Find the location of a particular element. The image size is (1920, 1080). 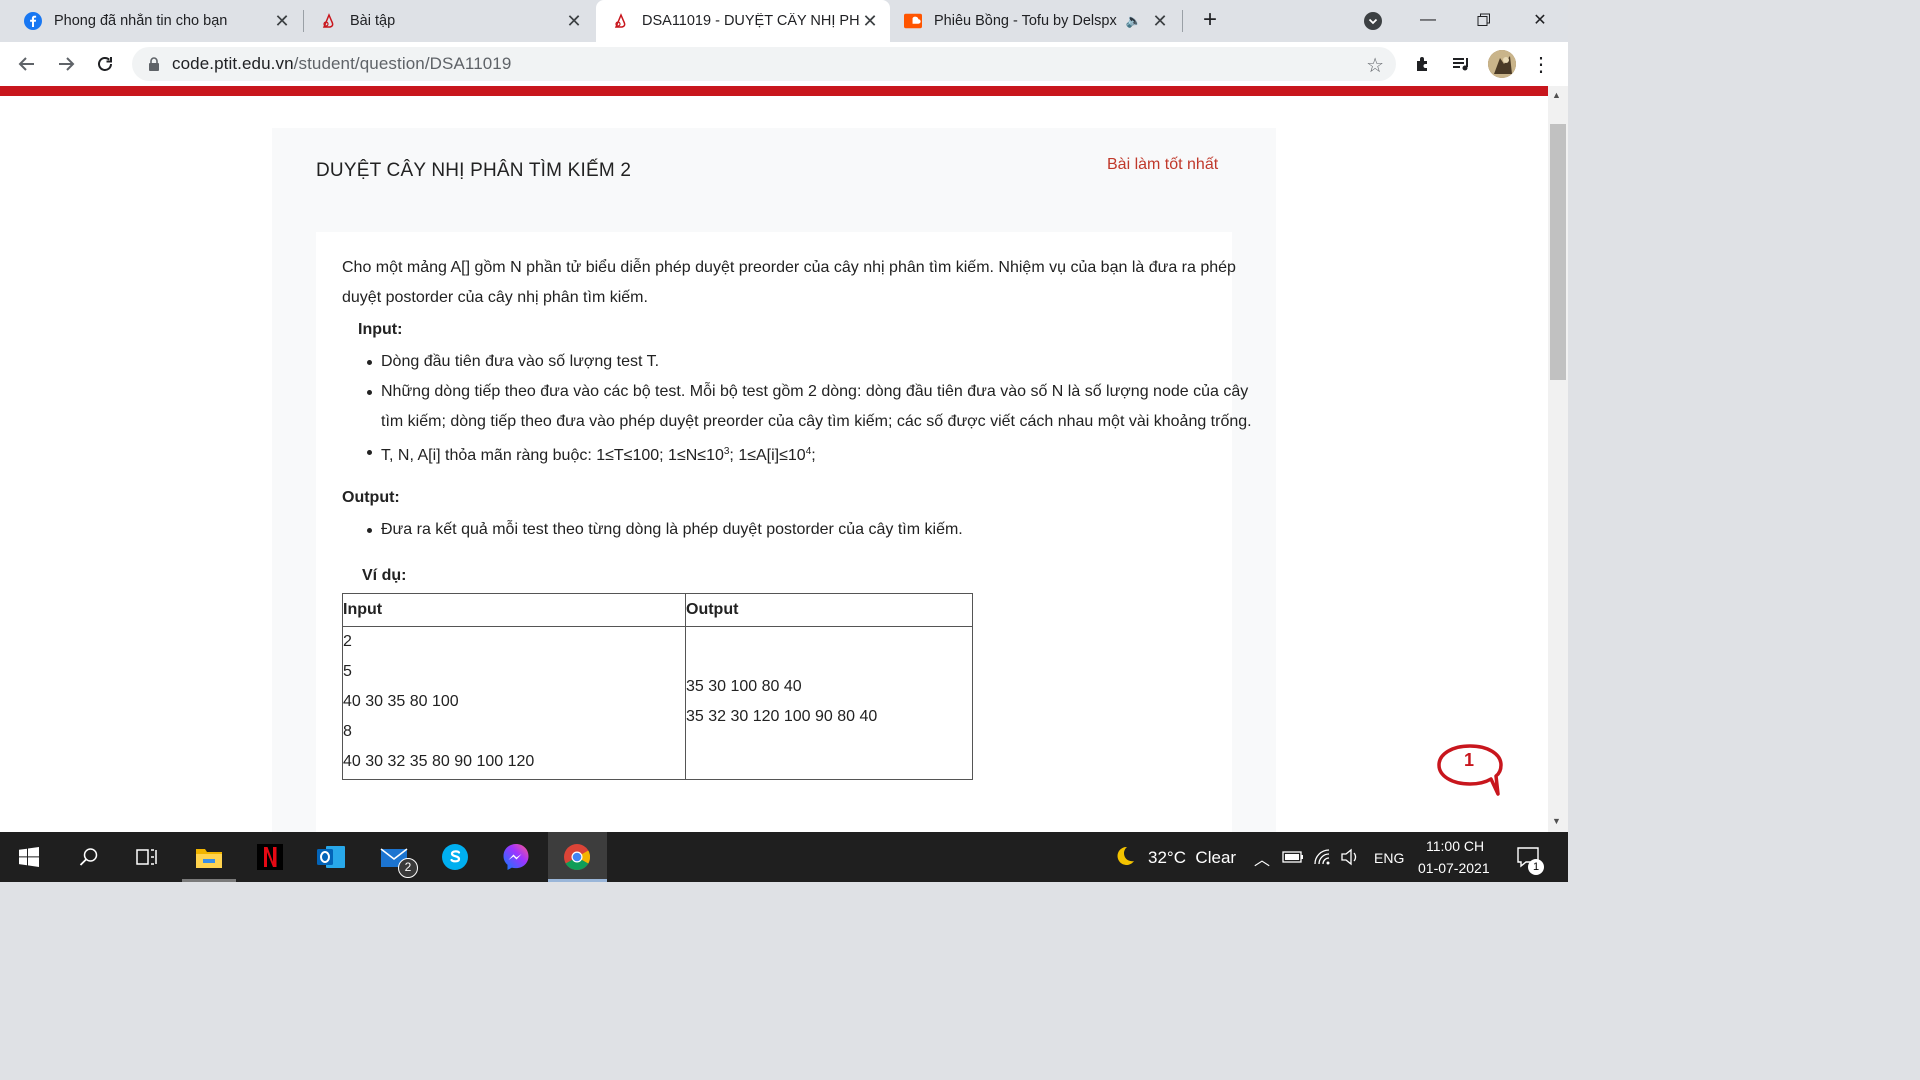

tab-title: Bài tập is located at coordinates (373, 21).